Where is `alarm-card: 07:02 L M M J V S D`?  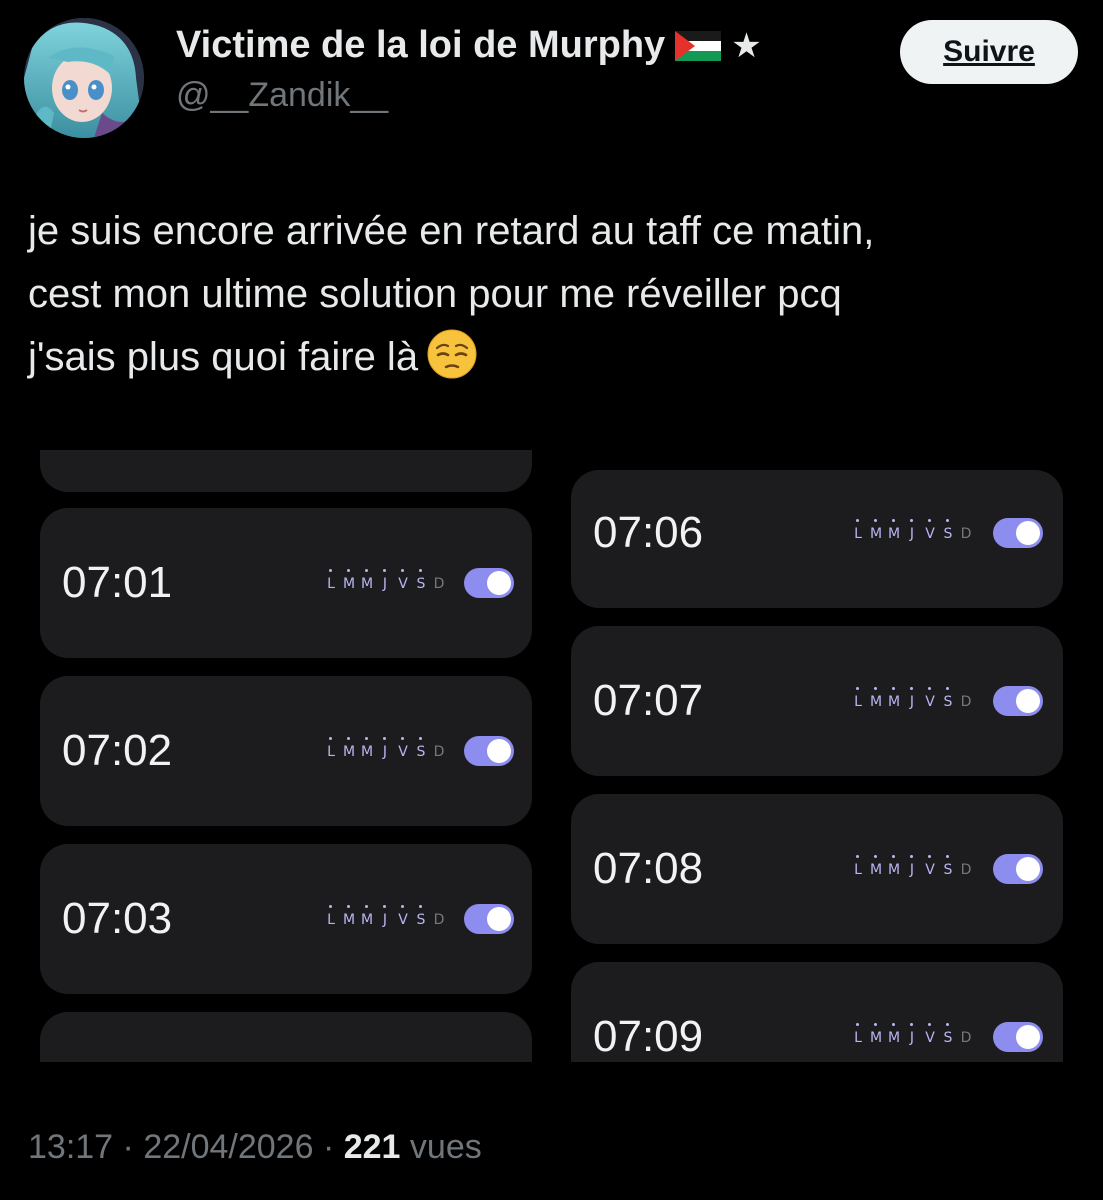 alarm-card: 07:02 L M M J V S D is located at coordinates (286, 751).